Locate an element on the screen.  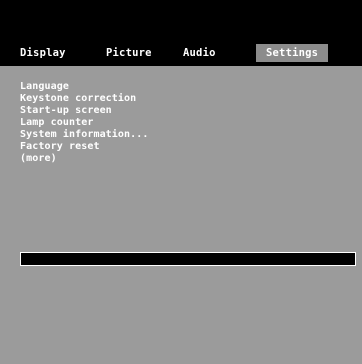
menu-item-start-up-screen: Start-up screen is located at coordinates (84, 111).